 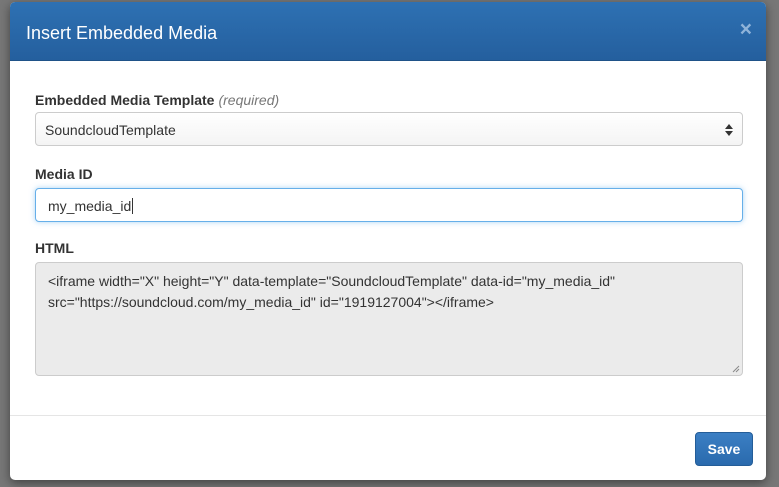 I want to click on dialog-title: Insert Embedded Media, so click(x=122, y=33).